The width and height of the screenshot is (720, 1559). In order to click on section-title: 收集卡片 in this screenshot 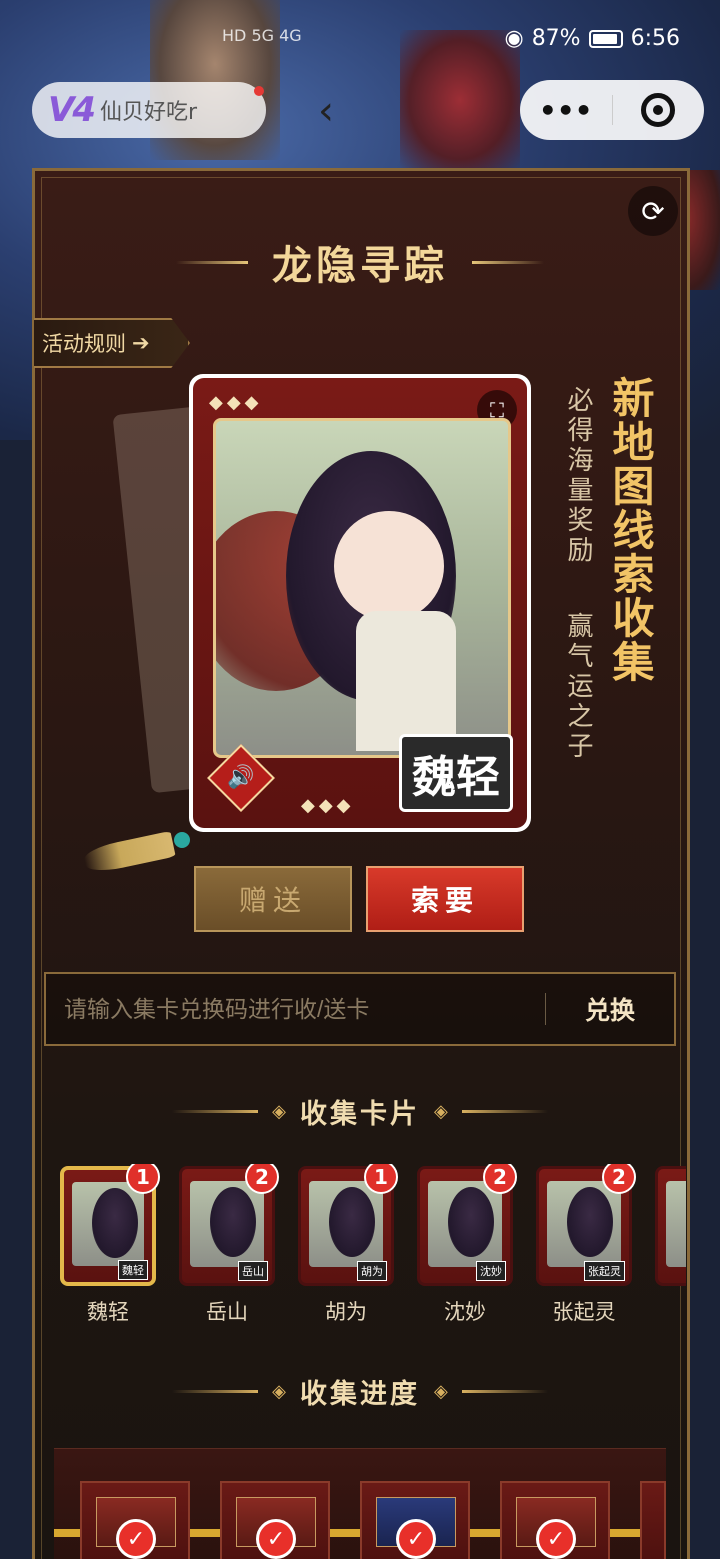, I will do `click(360, 1114)`.